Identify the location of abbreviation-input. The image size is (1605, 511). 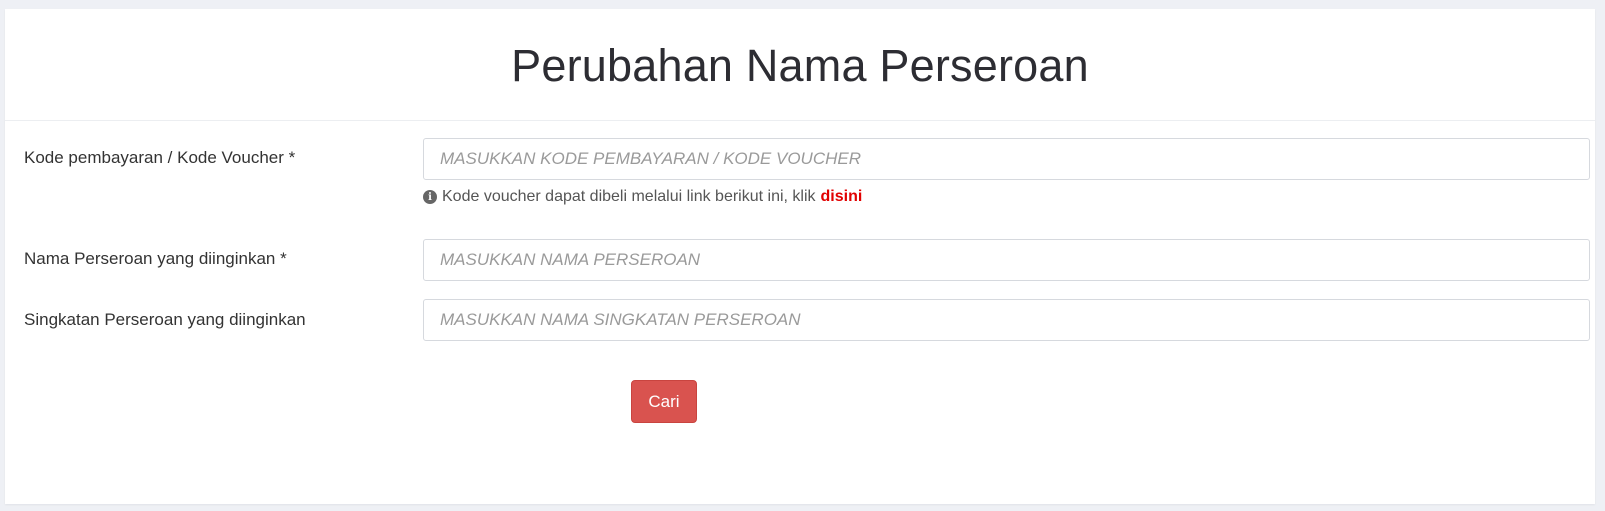
(1006, 320).